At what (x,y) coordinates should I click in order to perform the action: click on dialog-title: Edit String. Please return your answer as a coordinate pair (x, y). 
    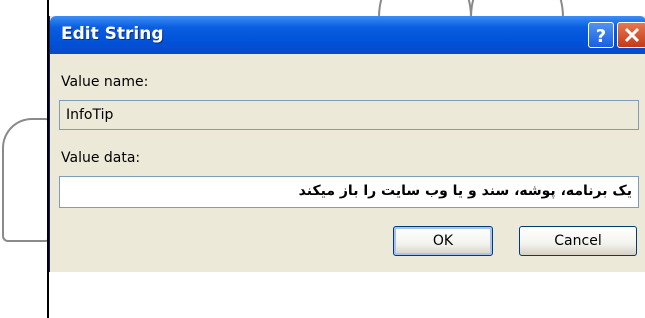
    Looking at the image, I should click on (112, 34).